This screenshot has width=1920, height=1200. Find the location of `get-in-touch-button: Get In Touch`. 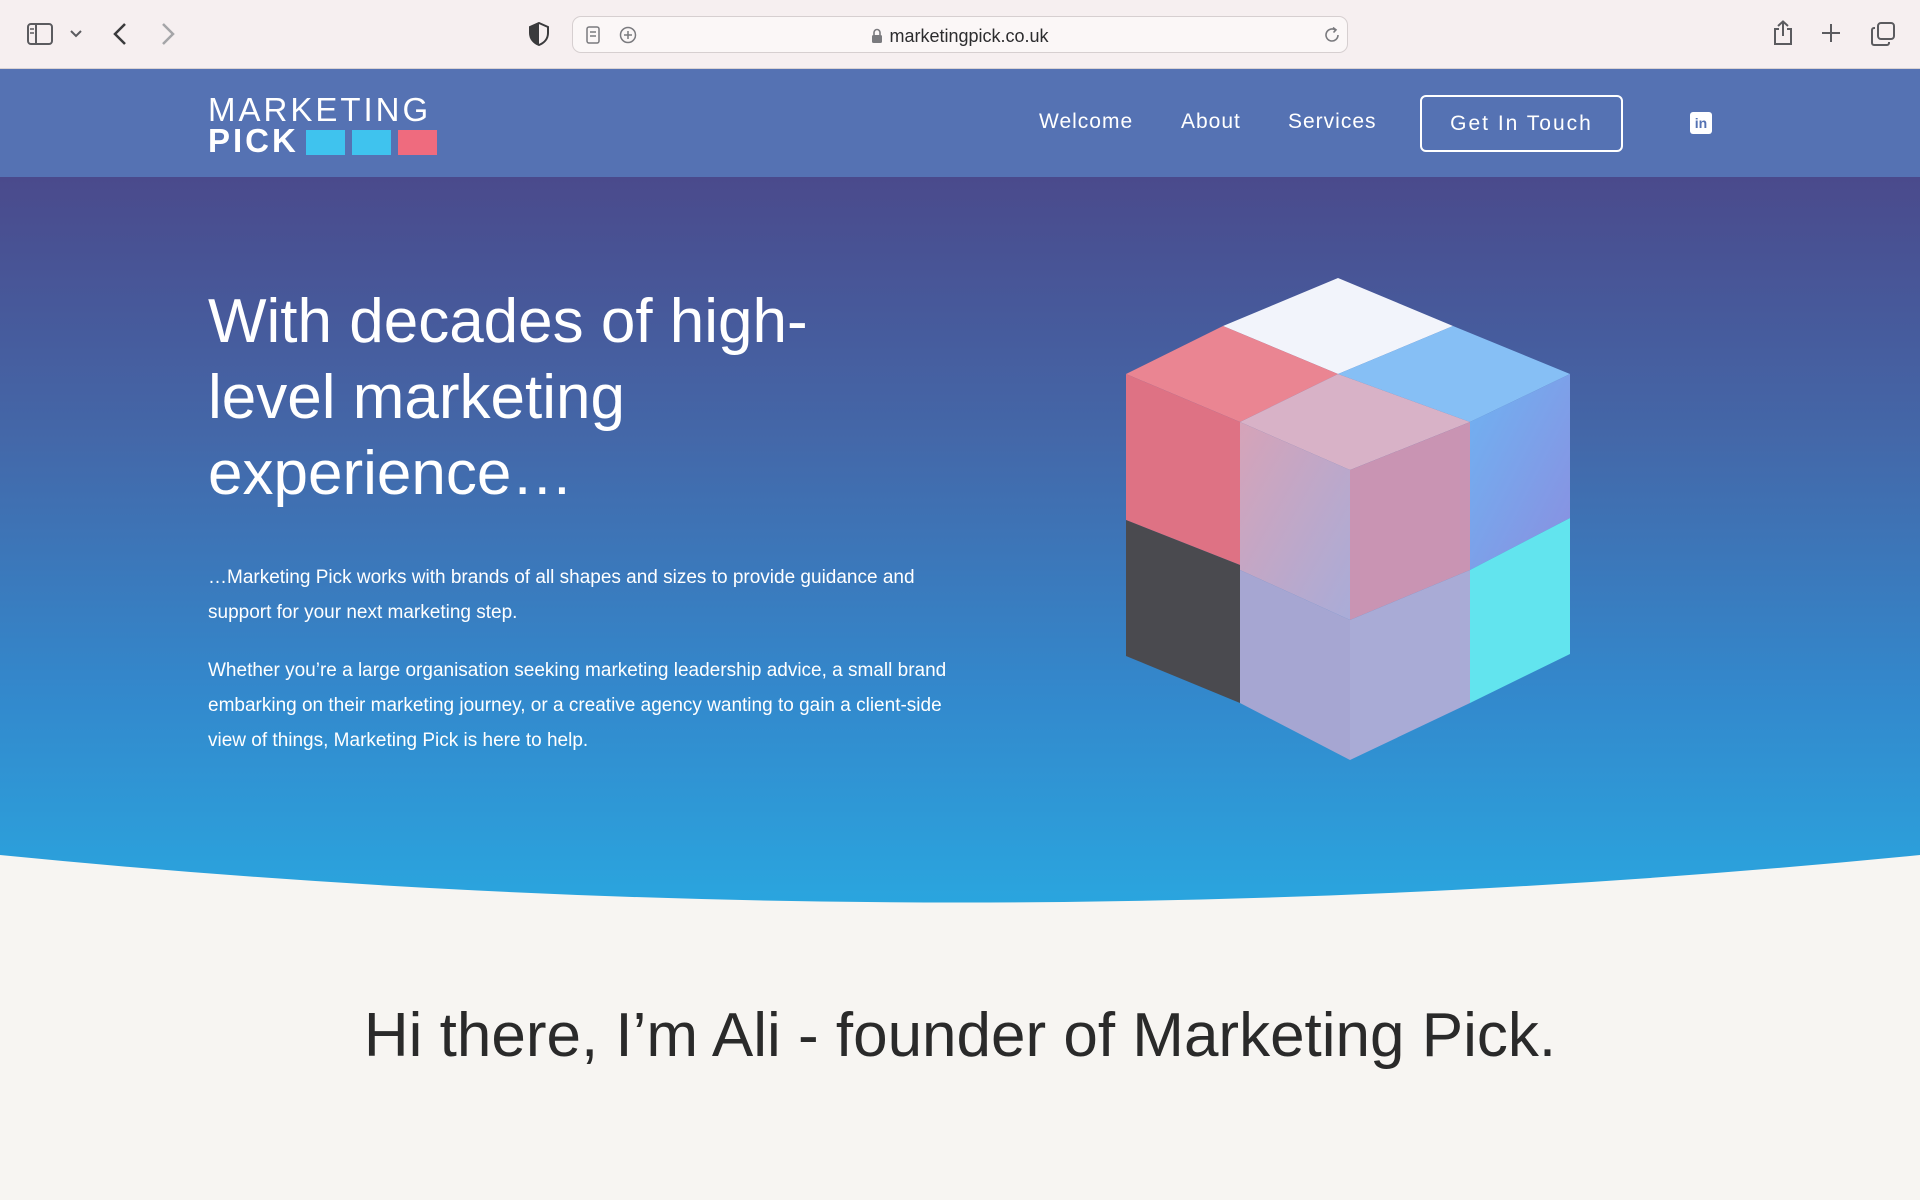

get-in-touch-button: Get In Touch is located at coordinates (1521, 123).